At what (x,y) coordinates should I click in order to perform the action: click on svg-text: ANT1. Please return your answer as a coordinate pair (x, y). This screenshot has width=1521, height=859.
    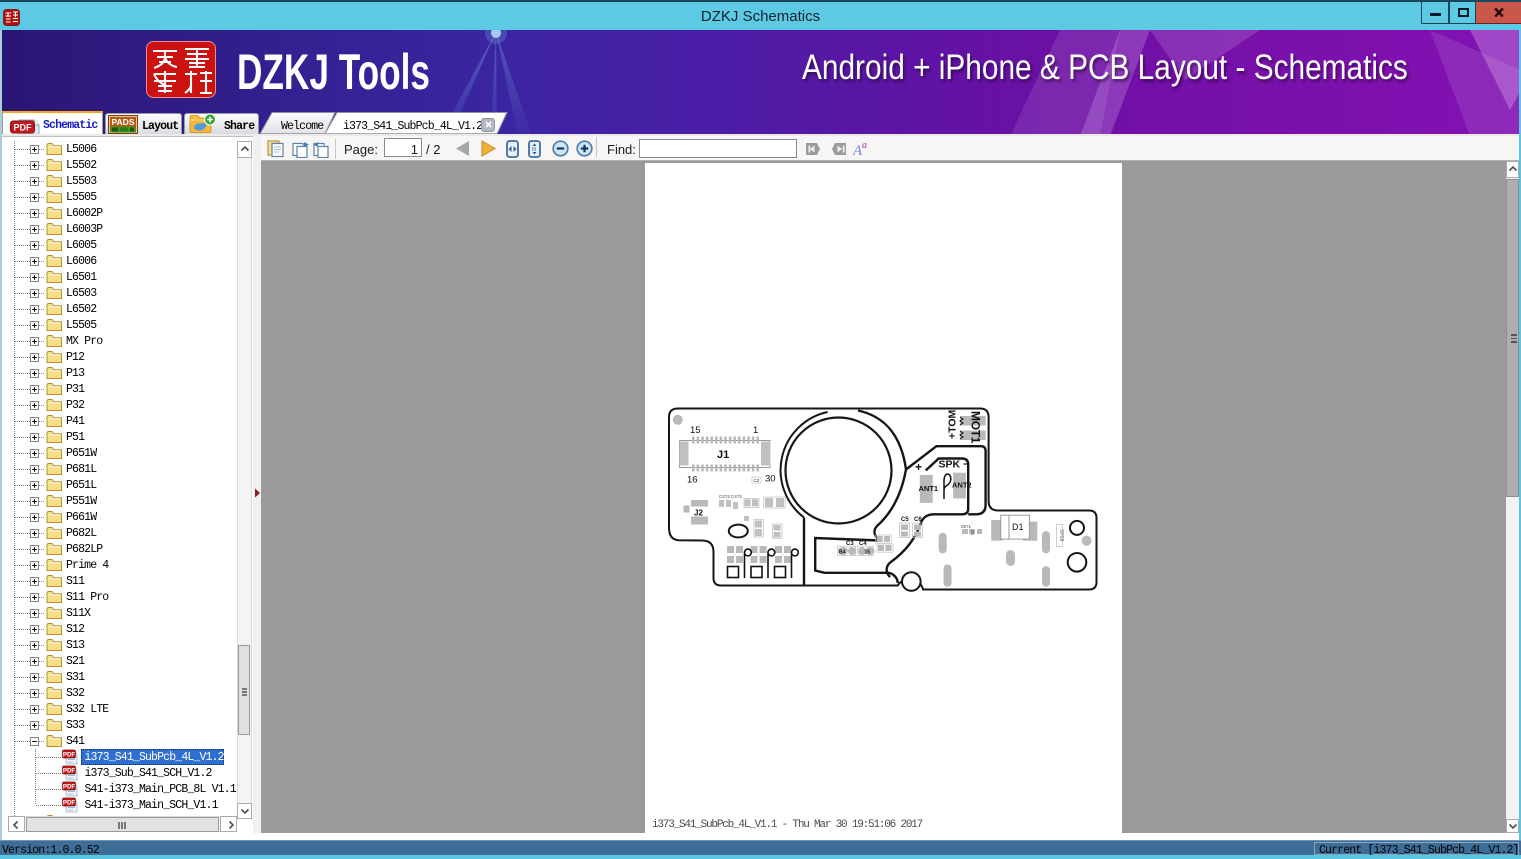
    Looking at the image, I should click on (929, 488).